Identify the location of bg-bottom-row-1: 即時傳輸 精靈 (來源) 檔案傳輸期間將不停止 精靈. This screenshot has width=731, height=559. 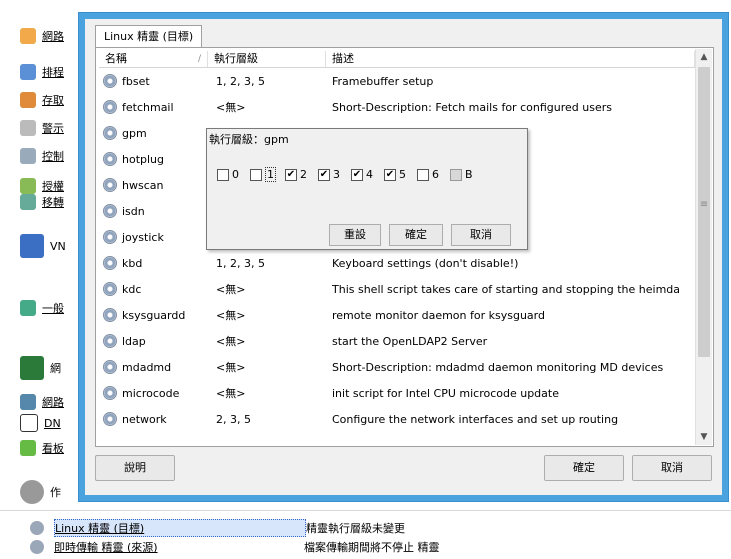
(235, 547).